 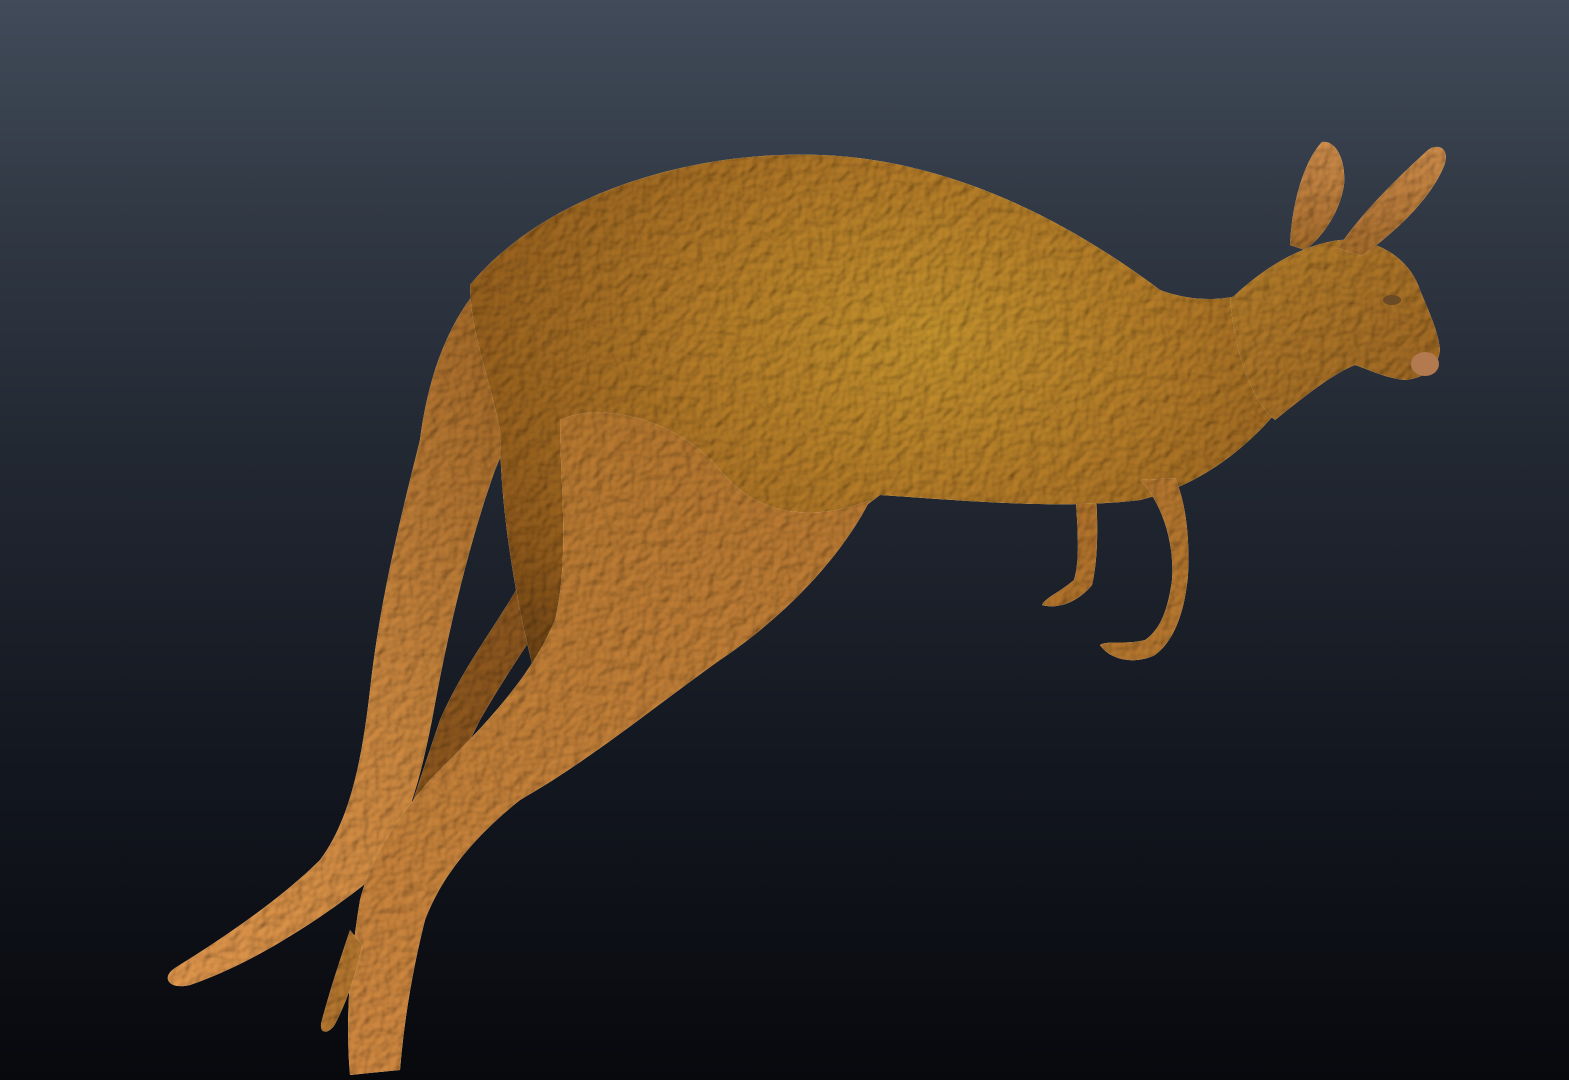 I want to click on left-ear, so click(x=1317, y=195).